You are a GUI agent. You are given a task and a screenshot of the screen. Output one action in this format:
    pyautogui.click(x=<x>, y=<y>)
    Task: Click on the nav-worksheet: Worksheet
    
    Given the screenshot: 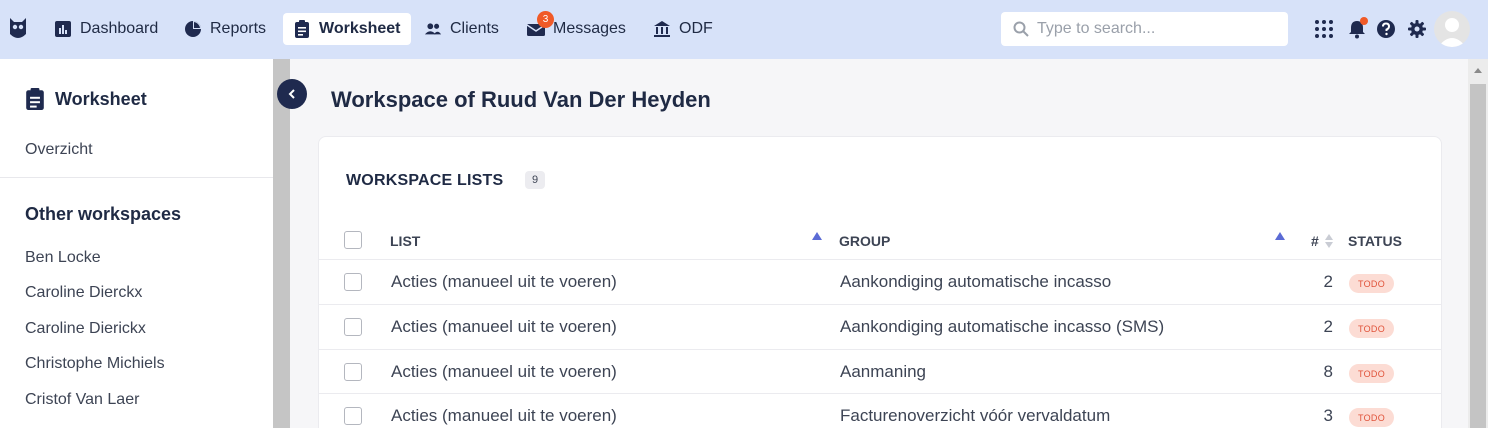 What is the action you would take?
    pyautogui.click(x=347, y=29)
    